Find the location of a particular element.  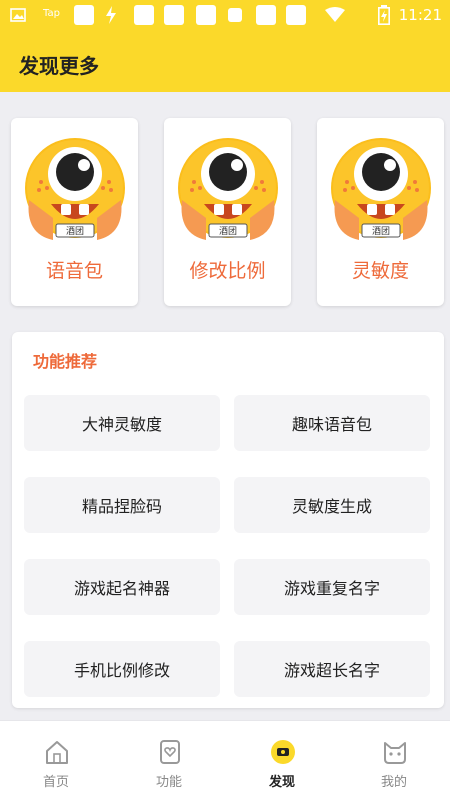

card-sensitivity: 酒团 灵敏度 is located at coordinates (380, 212).